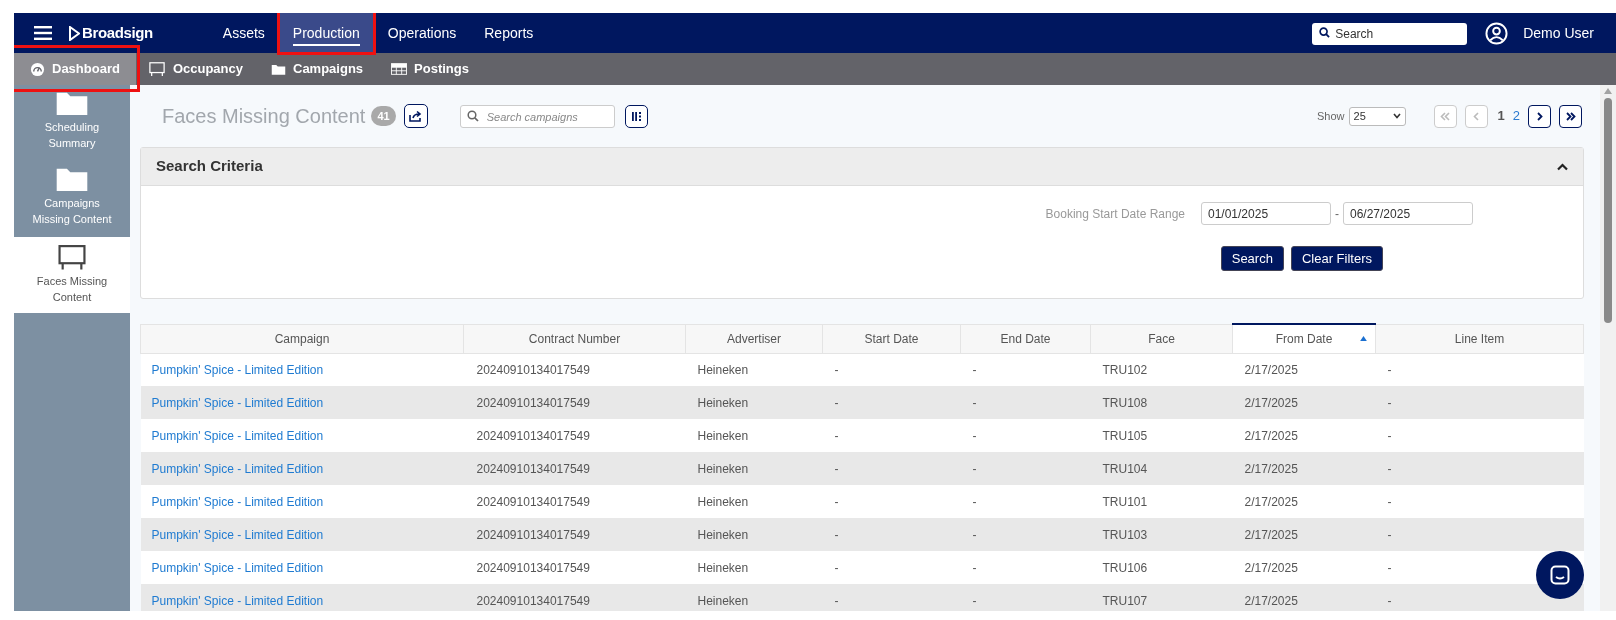 The height and width of the screenshot is (620, 1616). I want to click on column-header: Contract Number, so click(574, 338).